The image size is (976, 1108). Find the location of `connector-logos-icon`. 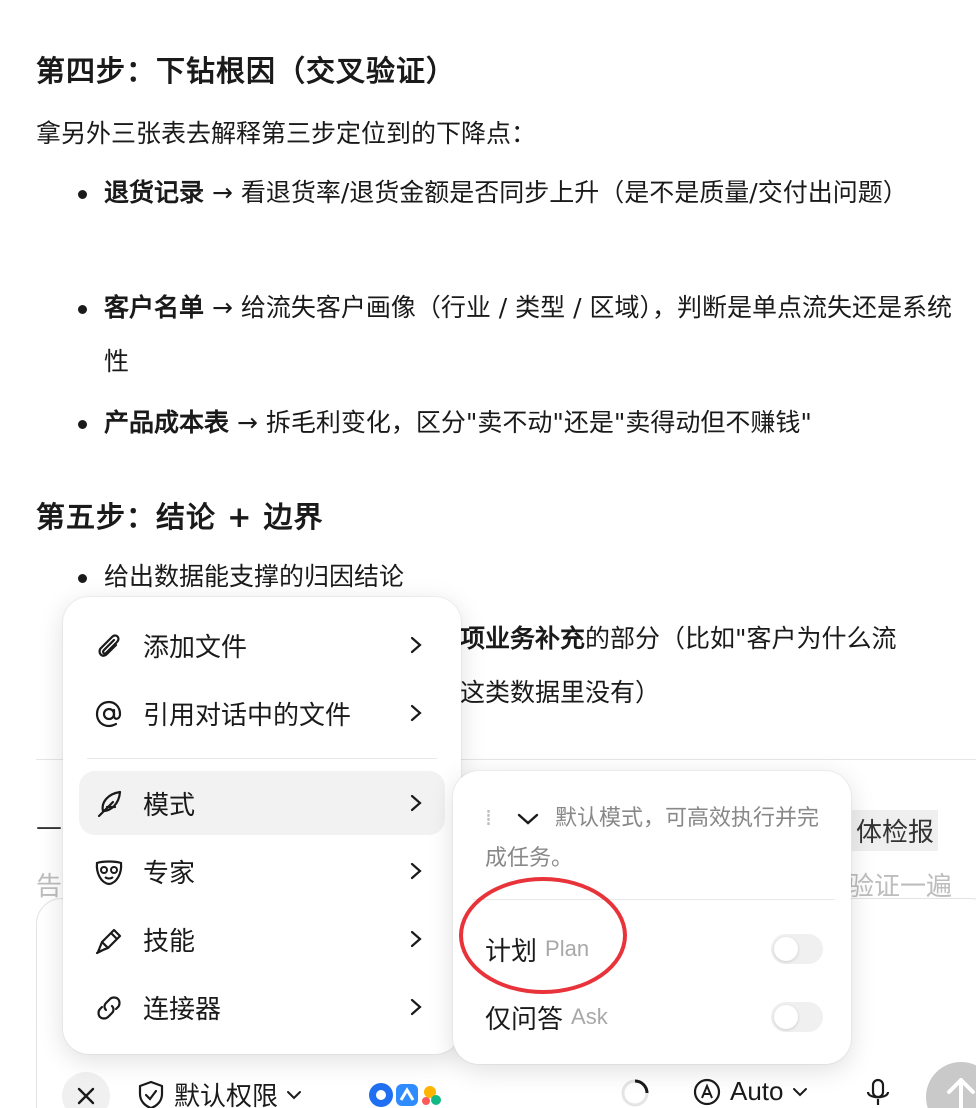

connector-logos-icon is located at coordinates (406, 1093).